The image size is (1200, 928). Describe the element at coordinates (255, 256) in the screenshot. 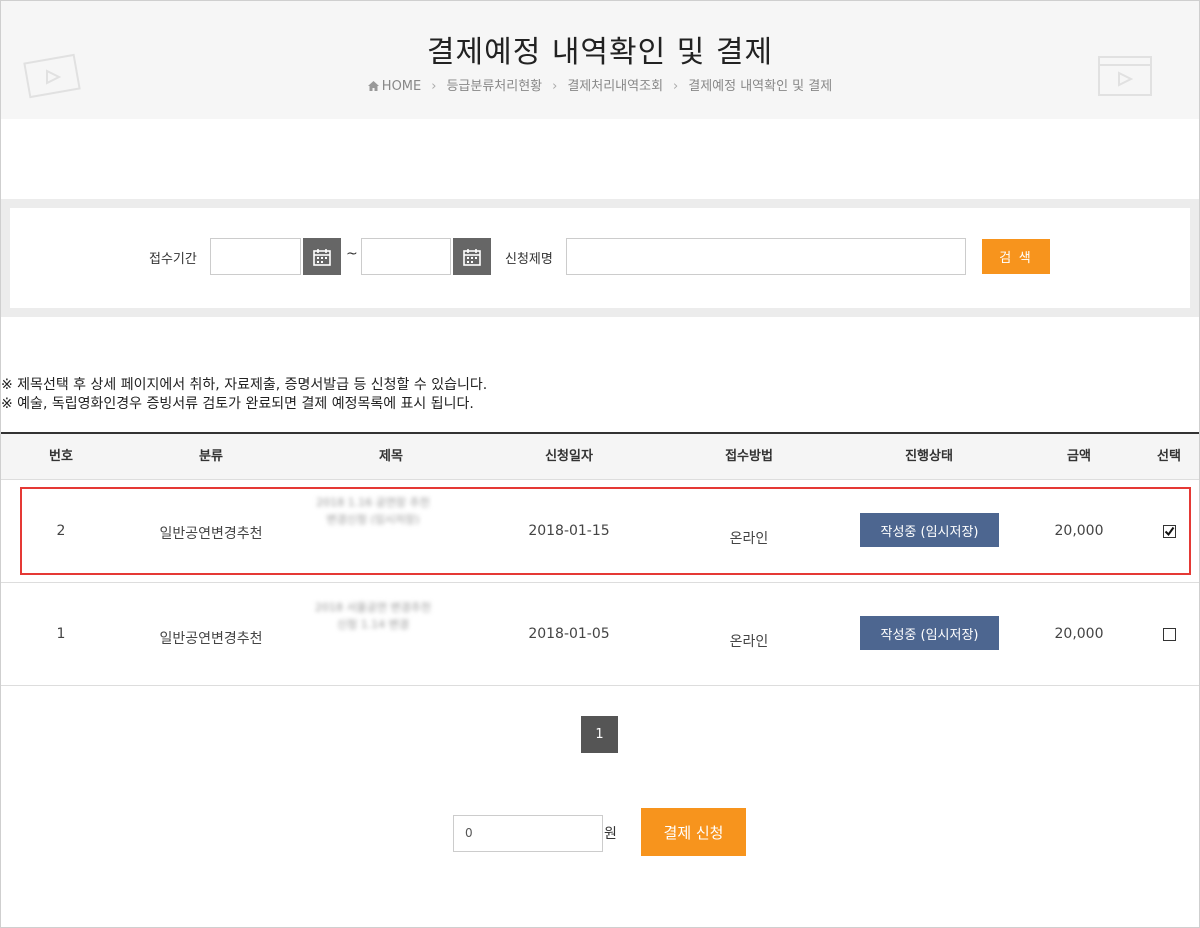

I see `start-date-input` at that location.